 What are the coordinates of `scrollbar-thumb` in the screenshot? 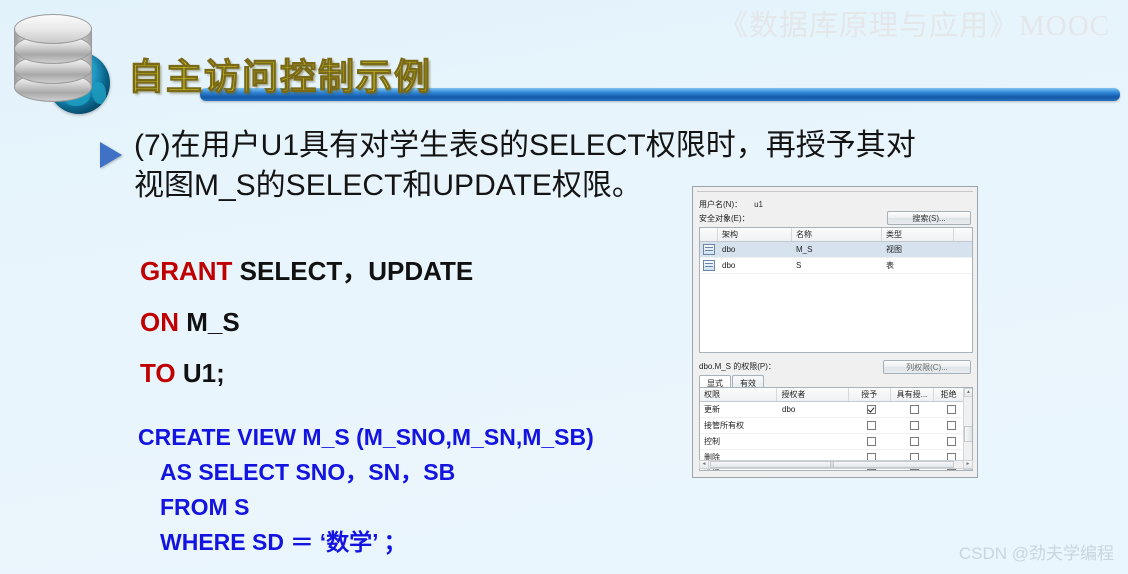 It's located at (968, 434).